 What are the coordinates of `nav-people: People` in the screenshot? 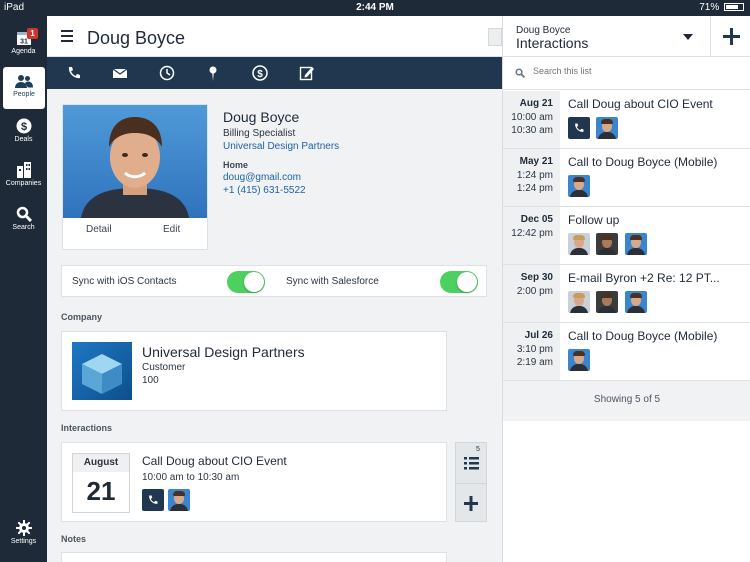 It's located at (24, 88).